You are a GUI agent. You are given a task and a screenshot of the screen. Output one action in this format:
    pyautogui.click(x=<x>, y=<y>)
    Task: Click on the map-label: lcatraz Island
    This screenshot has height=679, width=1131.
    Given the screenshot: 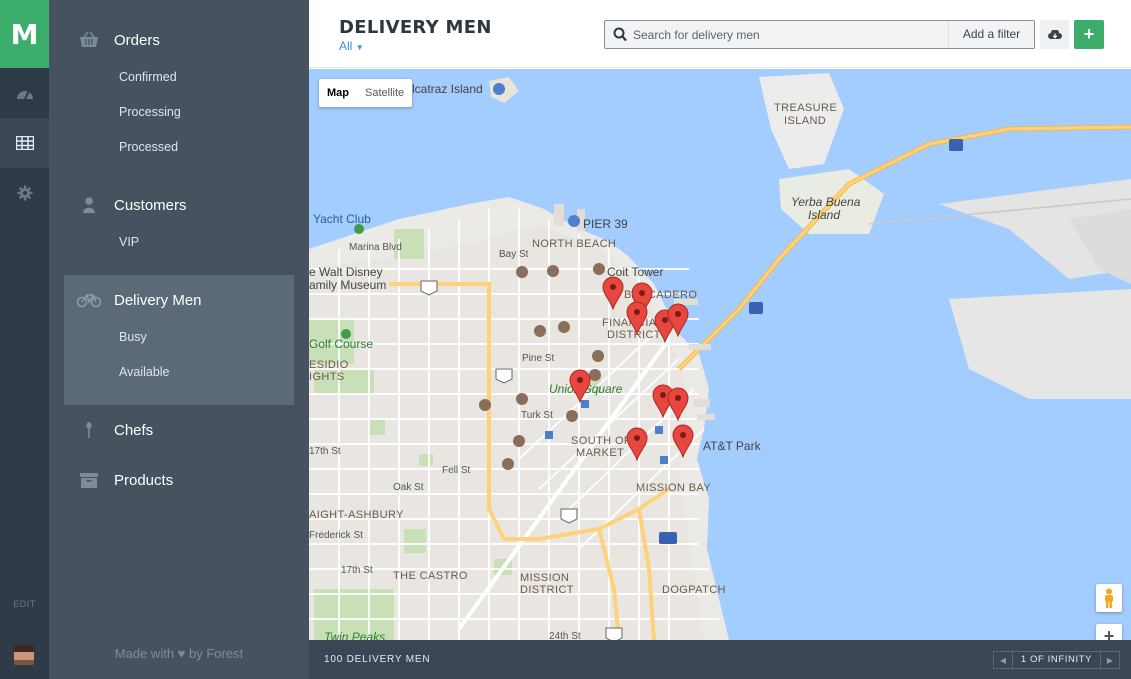 What is the action you would take?
    pyautogui.click(x=447, y=89)
    